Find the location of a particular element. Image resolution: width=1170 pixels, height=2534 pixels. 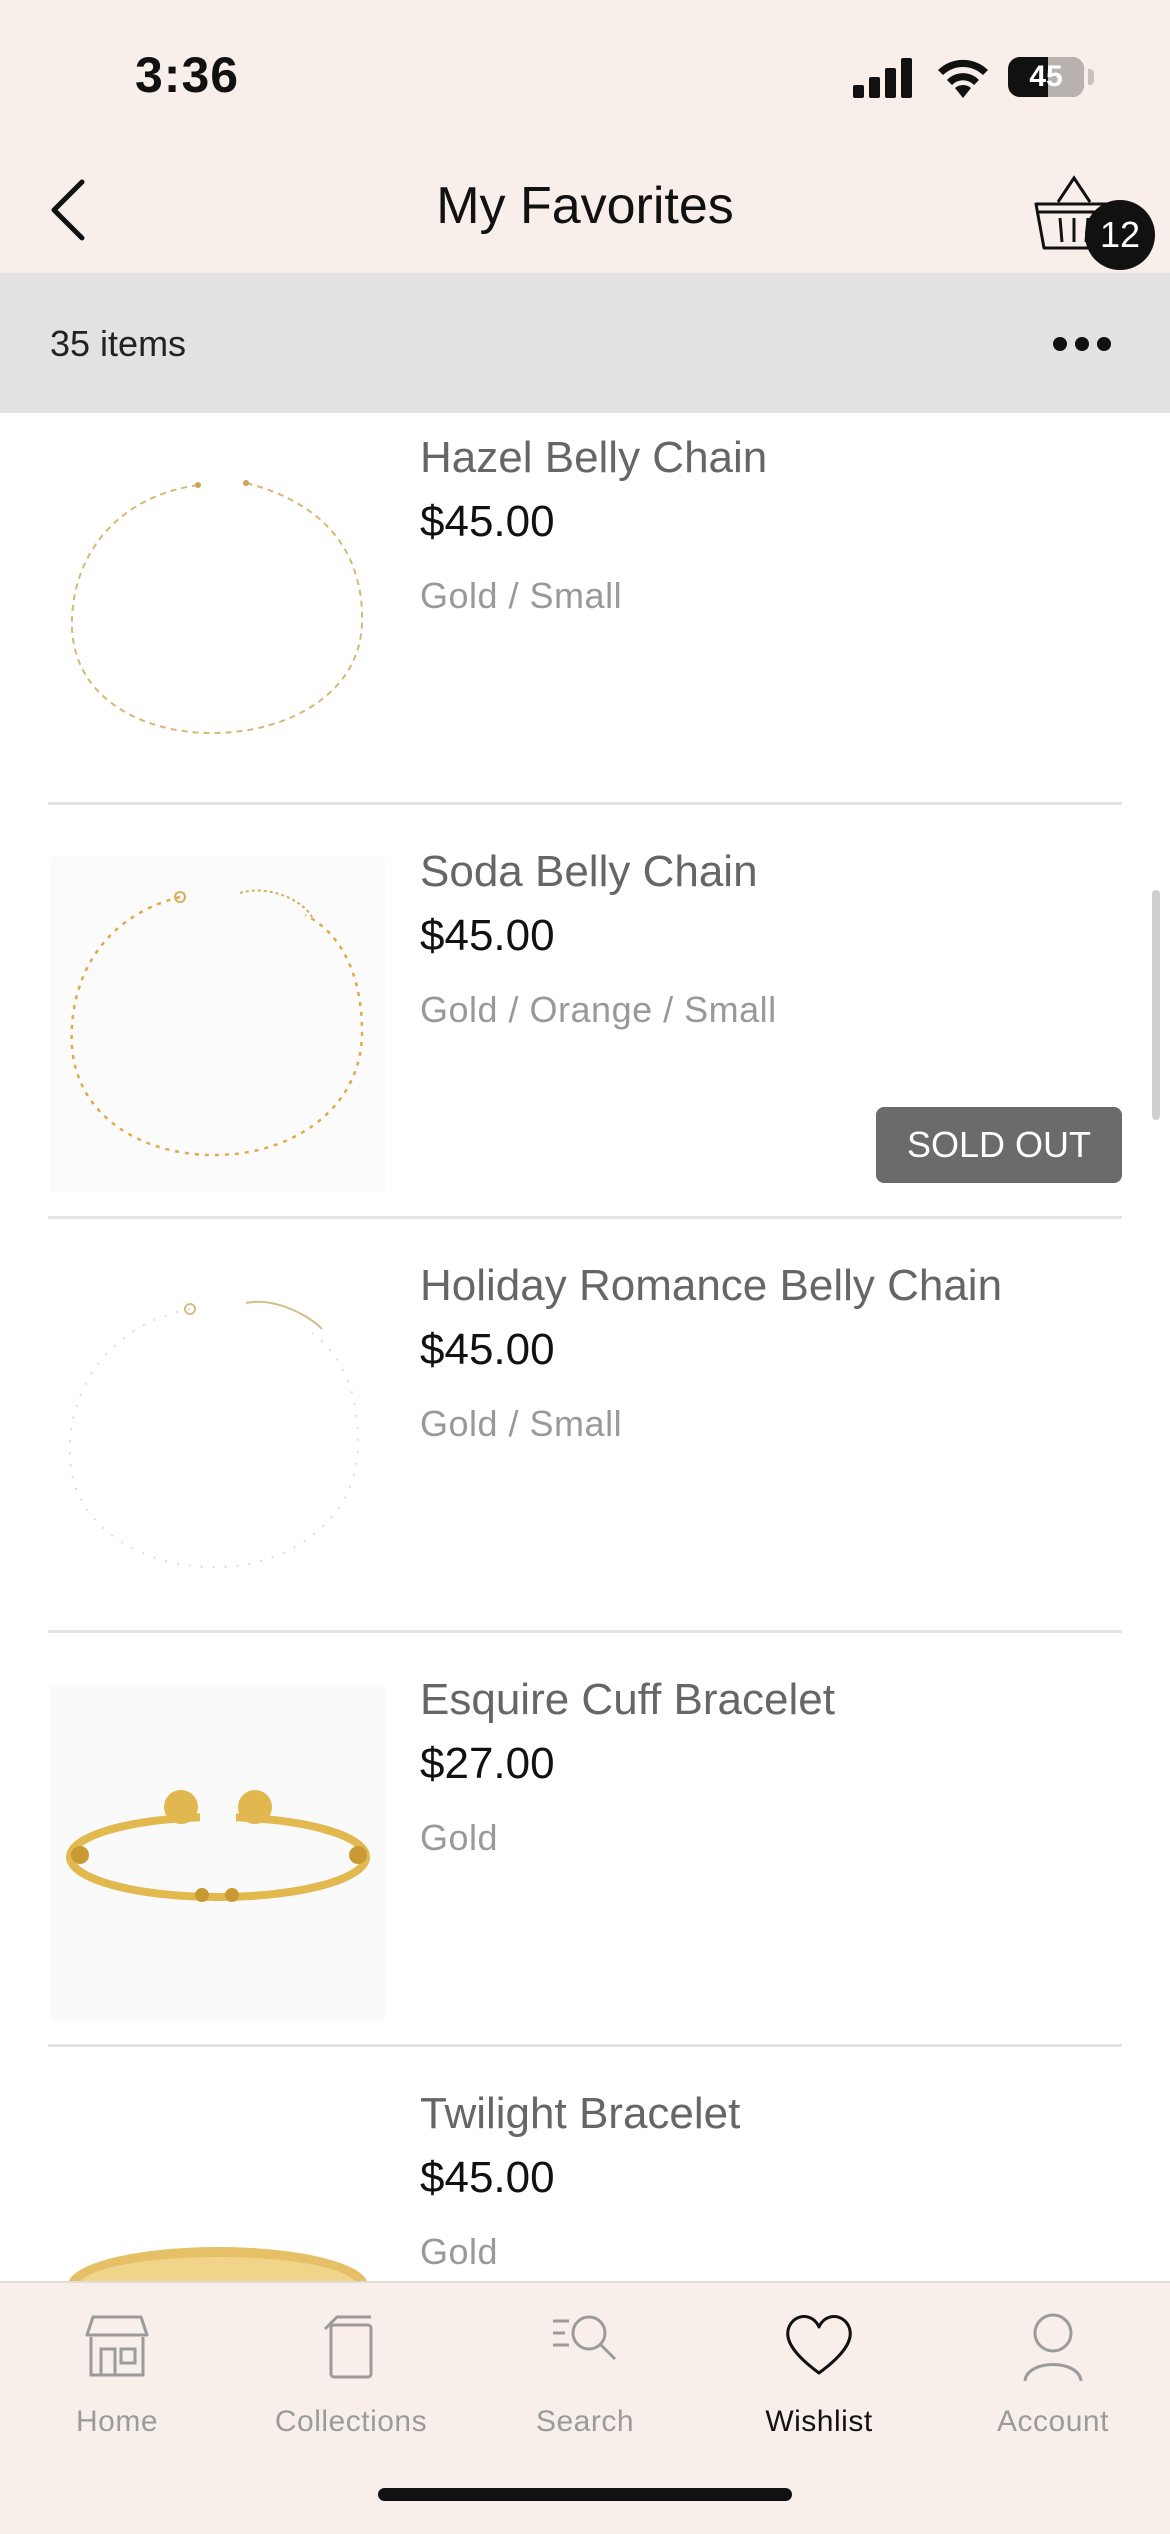

status-bar: 3:36 45 is located at coordinates (585, 75).